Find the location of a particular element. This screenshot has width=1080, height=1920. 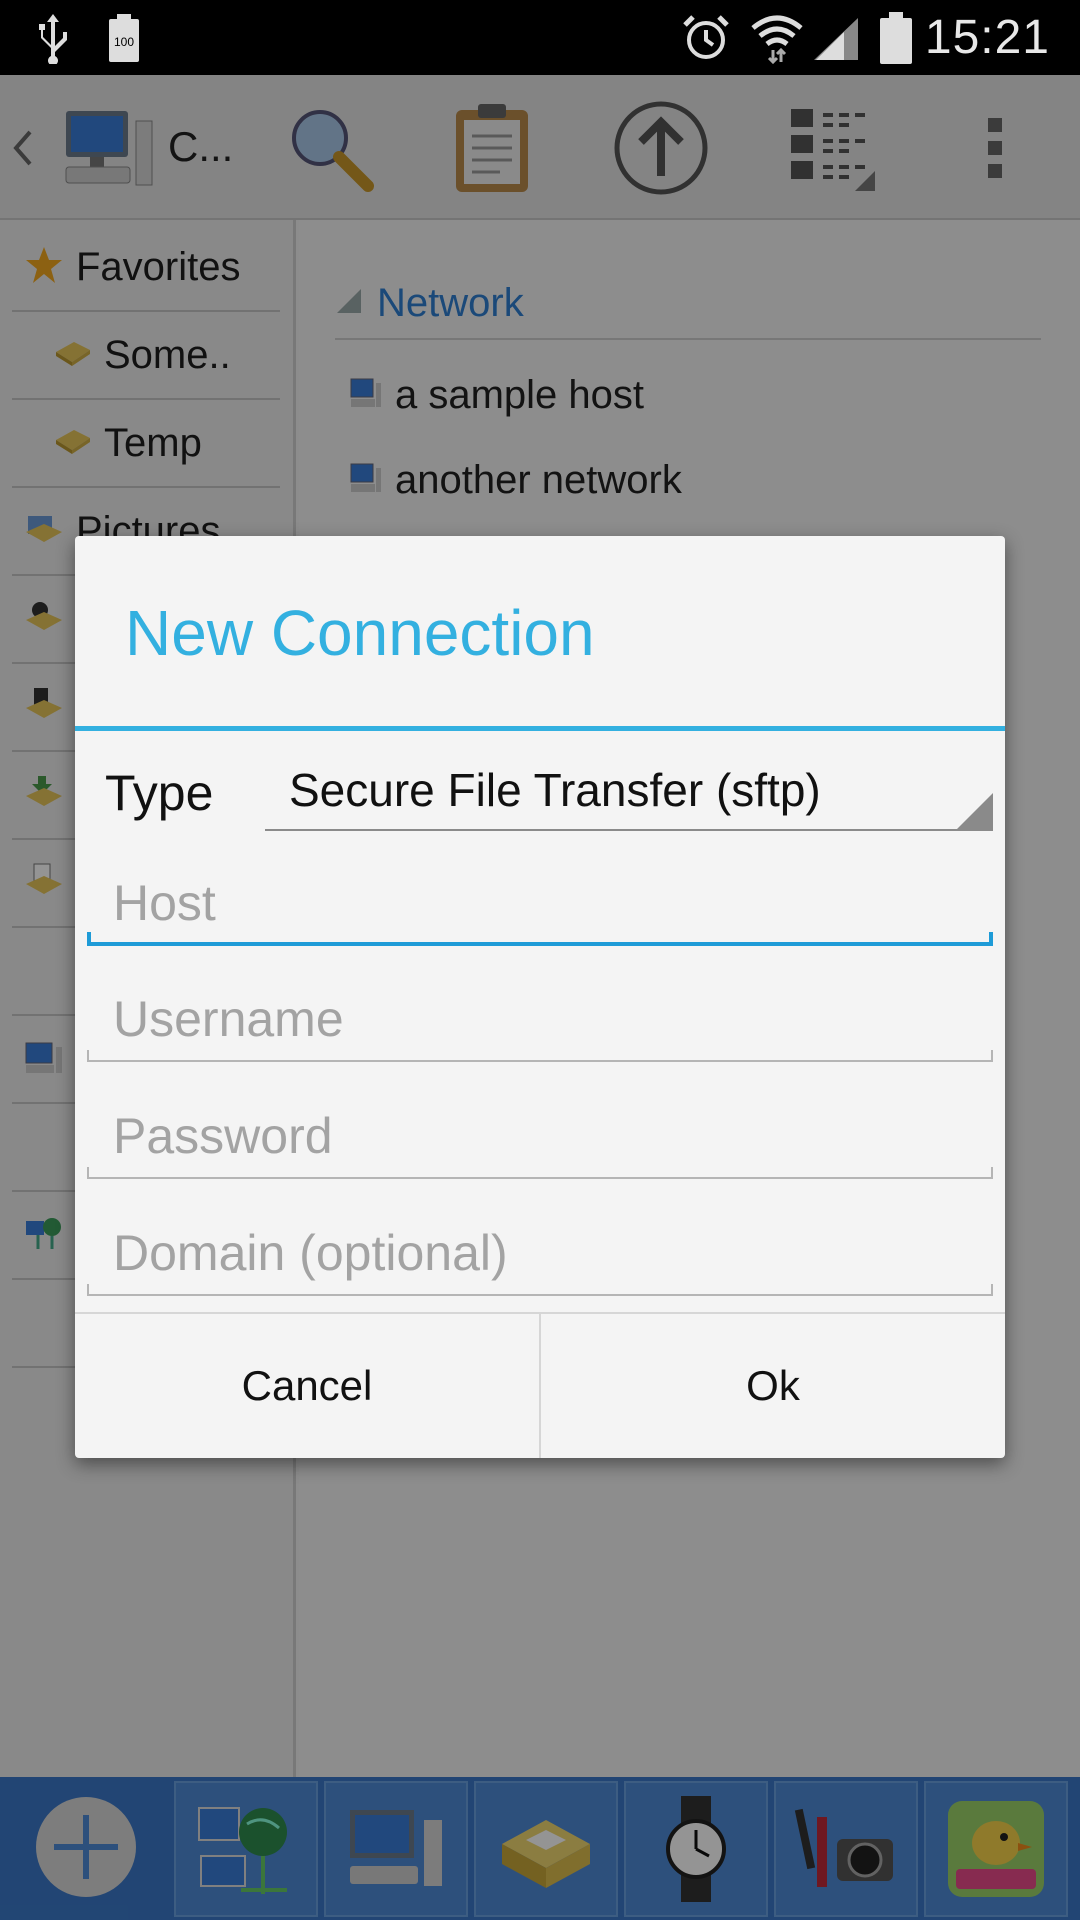

connection-type-select: Secure File Transfer (sftp) is located at coordinates (629, 791).